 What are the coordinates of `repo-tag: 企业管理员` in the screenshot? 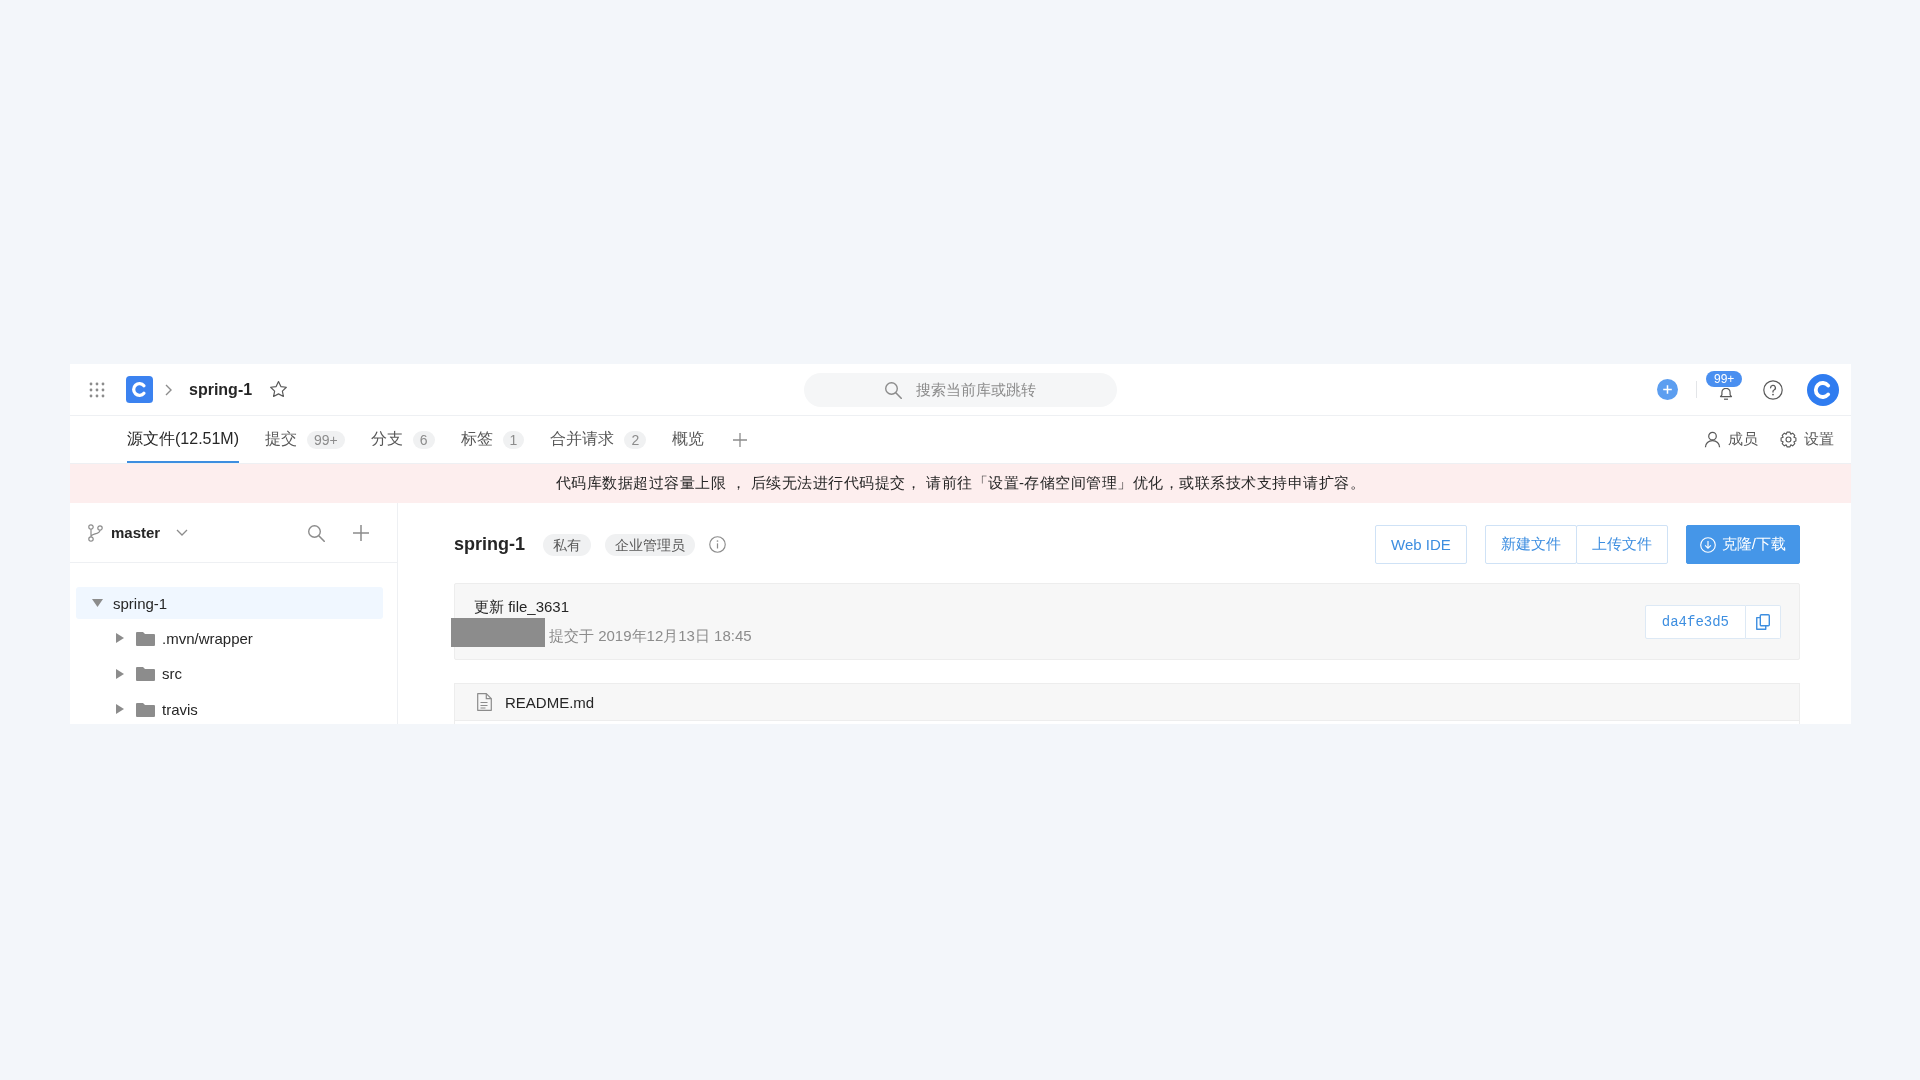 It's located at (650, 544).